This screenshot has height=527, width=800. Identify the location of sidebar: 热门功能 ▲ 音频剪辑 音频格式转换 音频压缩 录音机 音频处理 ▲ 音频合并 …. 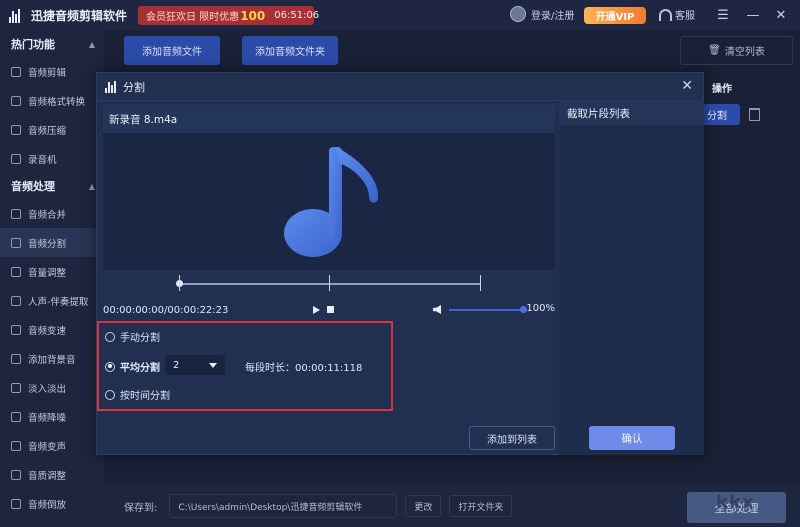
(52, 279).